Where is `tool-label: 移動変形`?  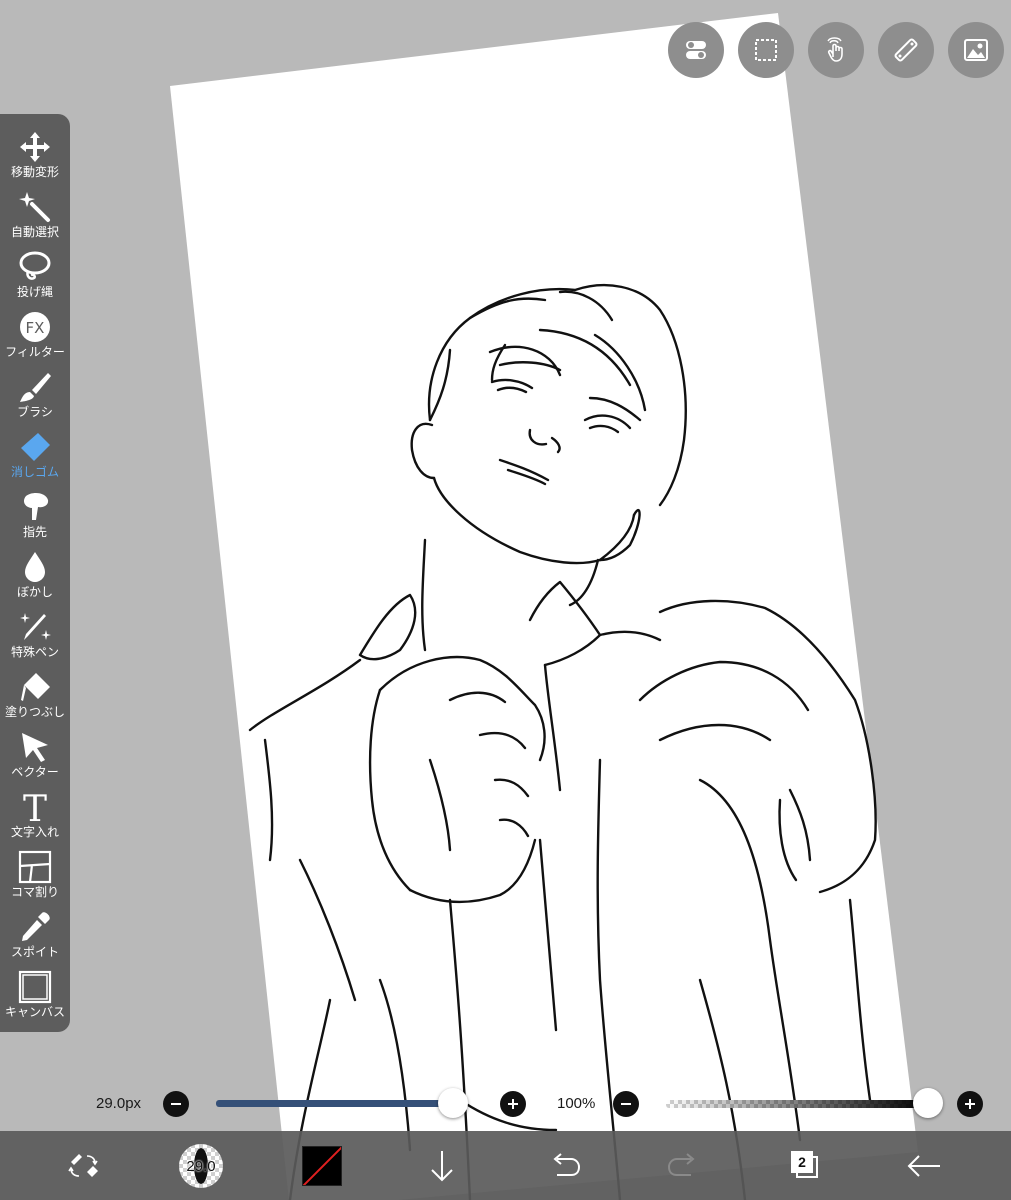
tool-label: 移動変形 is located at coordinates (34, 172).